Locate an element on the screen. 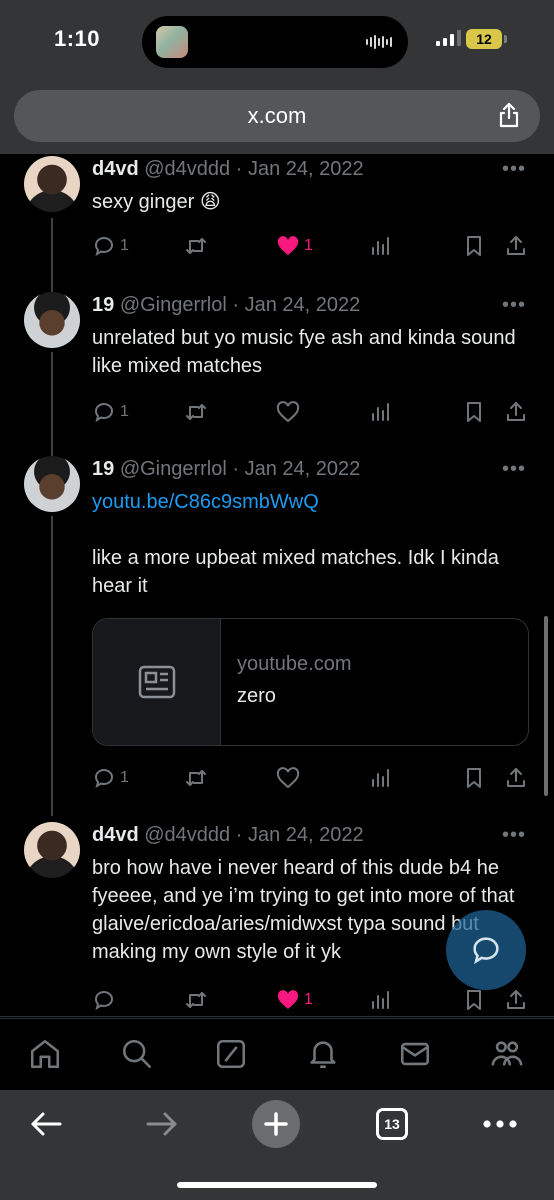 Image resolution: width=554 pixels, height=1200 pixels. tweet-actions: 1 1 is located at coordinates (312, 246).